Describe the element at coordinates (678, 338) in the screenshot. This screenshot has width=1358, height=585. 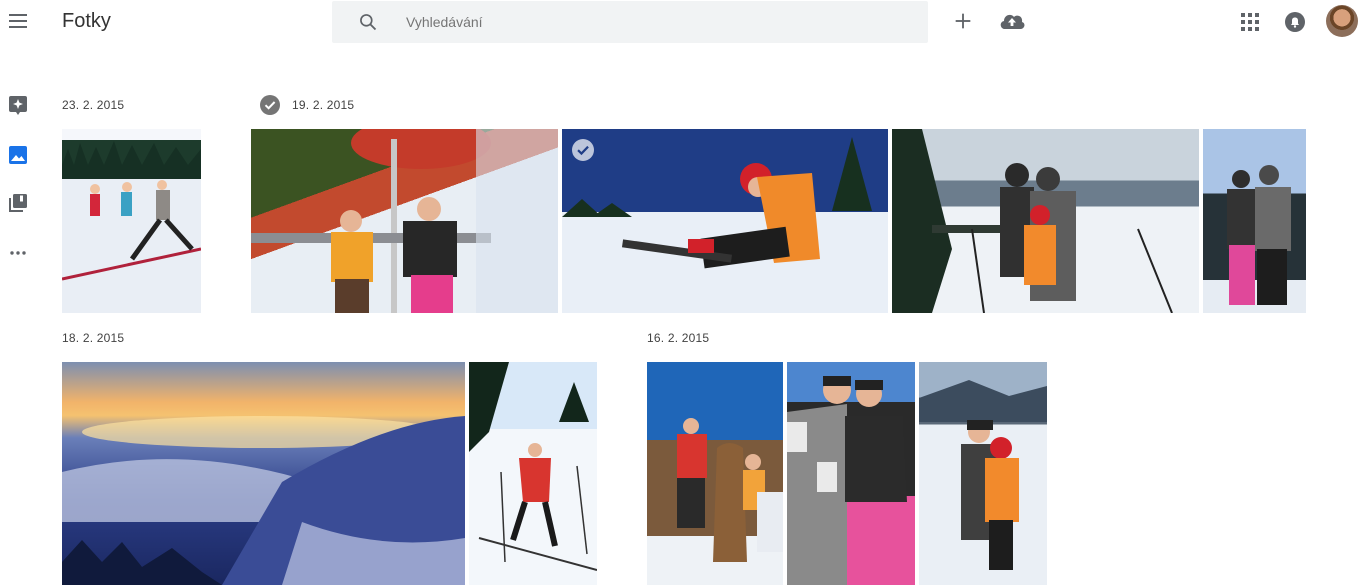
I see `date-header: 16. 2. 2015` at that location.